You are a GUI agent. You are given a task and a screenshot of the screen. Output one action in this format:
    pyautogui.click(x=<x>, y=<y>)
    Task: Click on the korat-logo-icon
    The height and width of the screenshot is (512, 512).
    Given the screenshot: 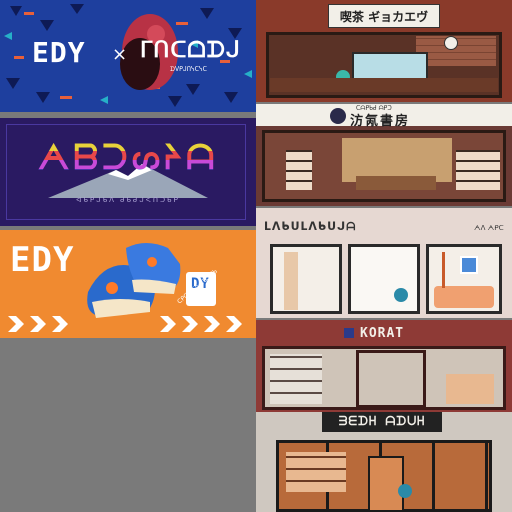 What is the action you would take?
    pyautogui.click(x=349, y=333)
    